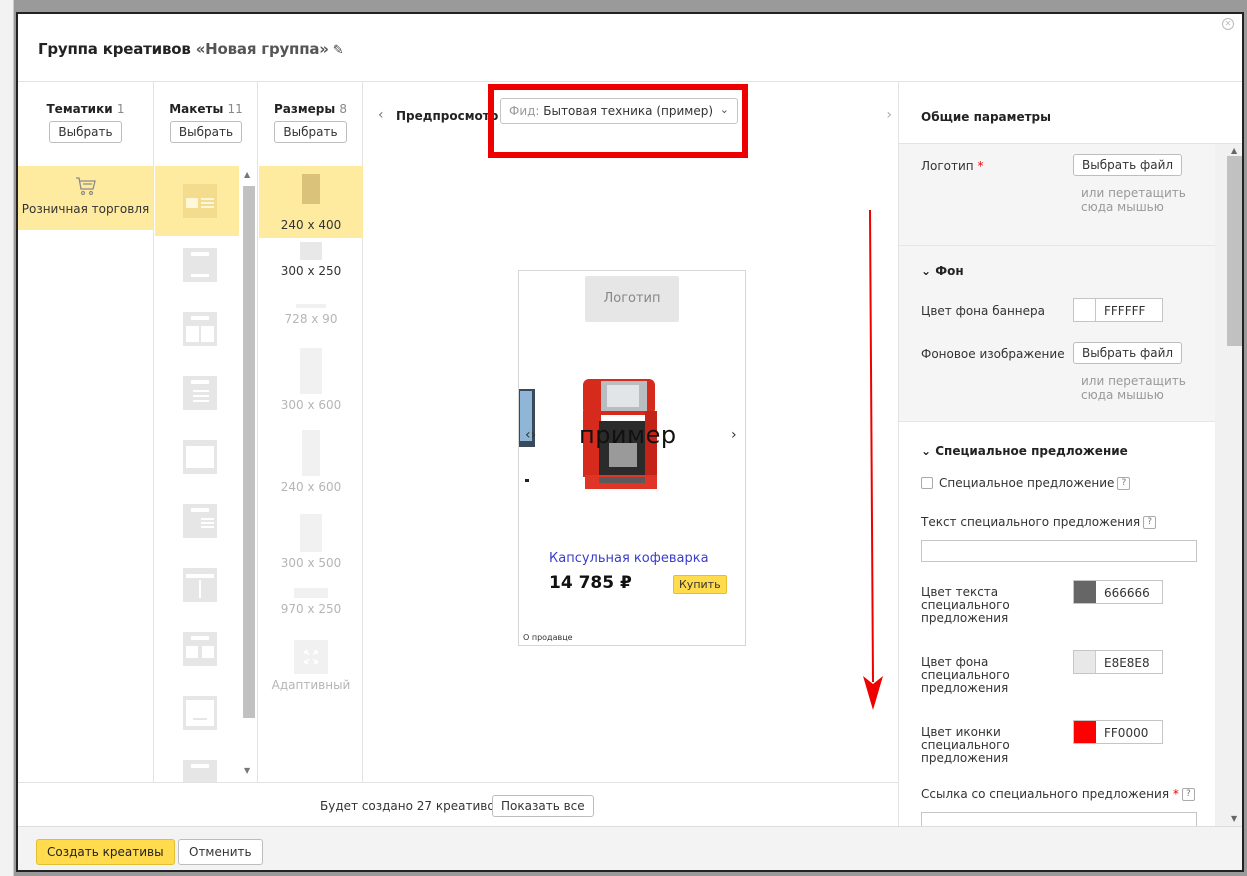 Image resolution: width=1247 pixels, height=876 pixels. I want to click on logo-choose-file-button: Выбрать файл, so click(1128, 165).